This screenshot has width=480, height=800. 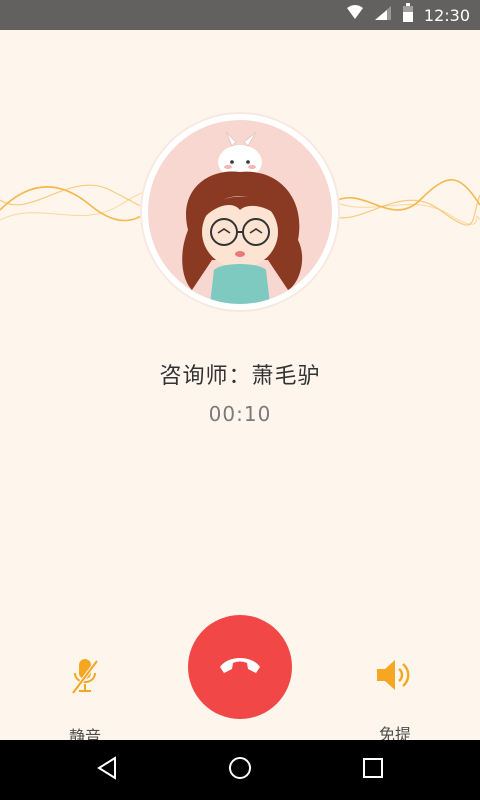 I want to click on wifi-icon, so click(x=355, y=15).